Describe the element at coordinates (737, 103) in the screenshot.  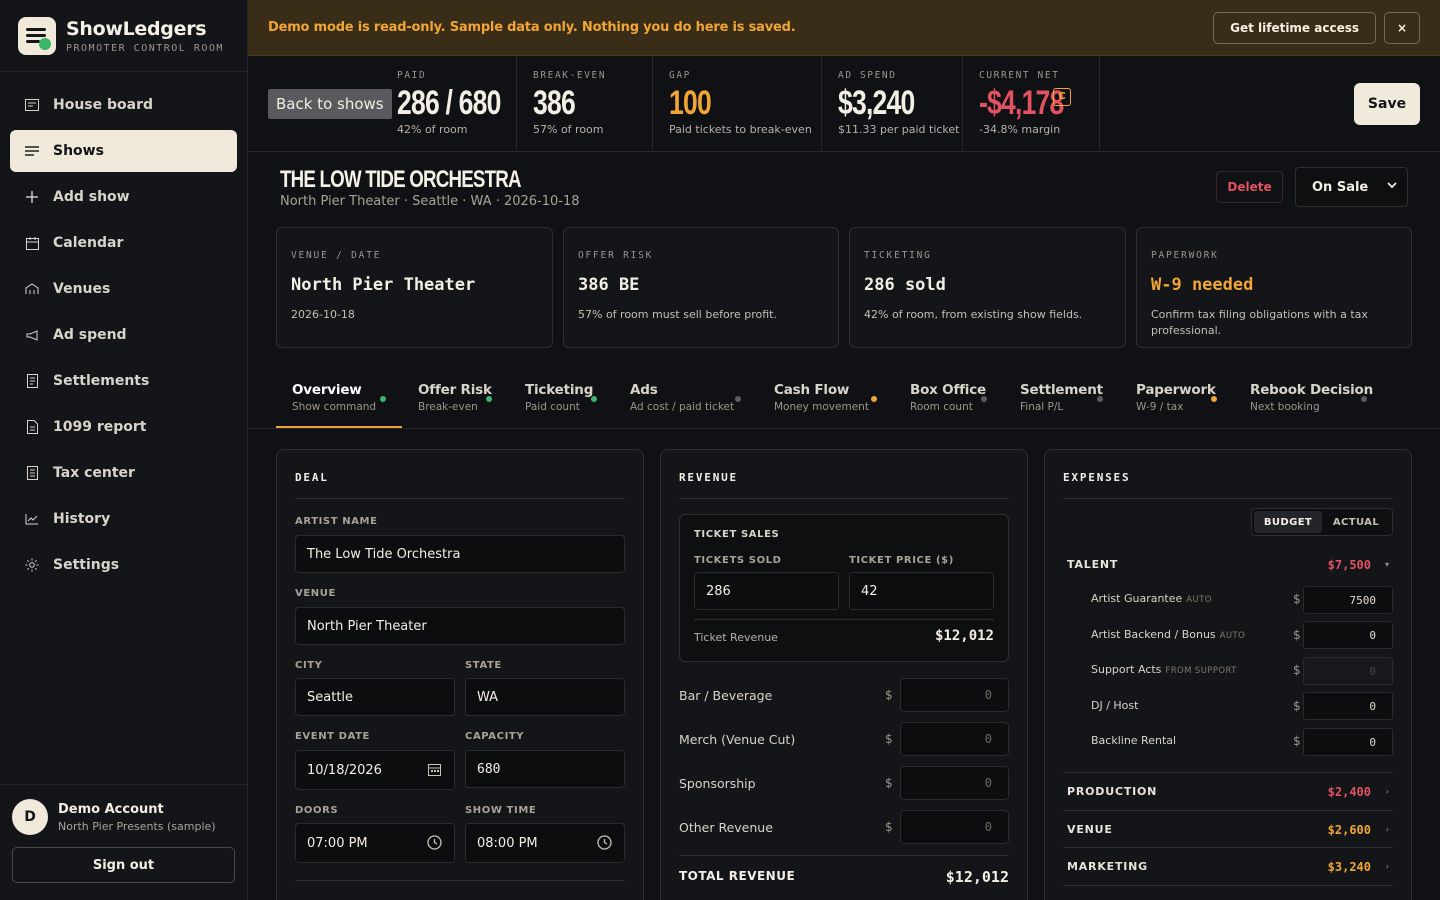
I see `stat-gap: GAP 100 Paid tickets to break-even` at that location.